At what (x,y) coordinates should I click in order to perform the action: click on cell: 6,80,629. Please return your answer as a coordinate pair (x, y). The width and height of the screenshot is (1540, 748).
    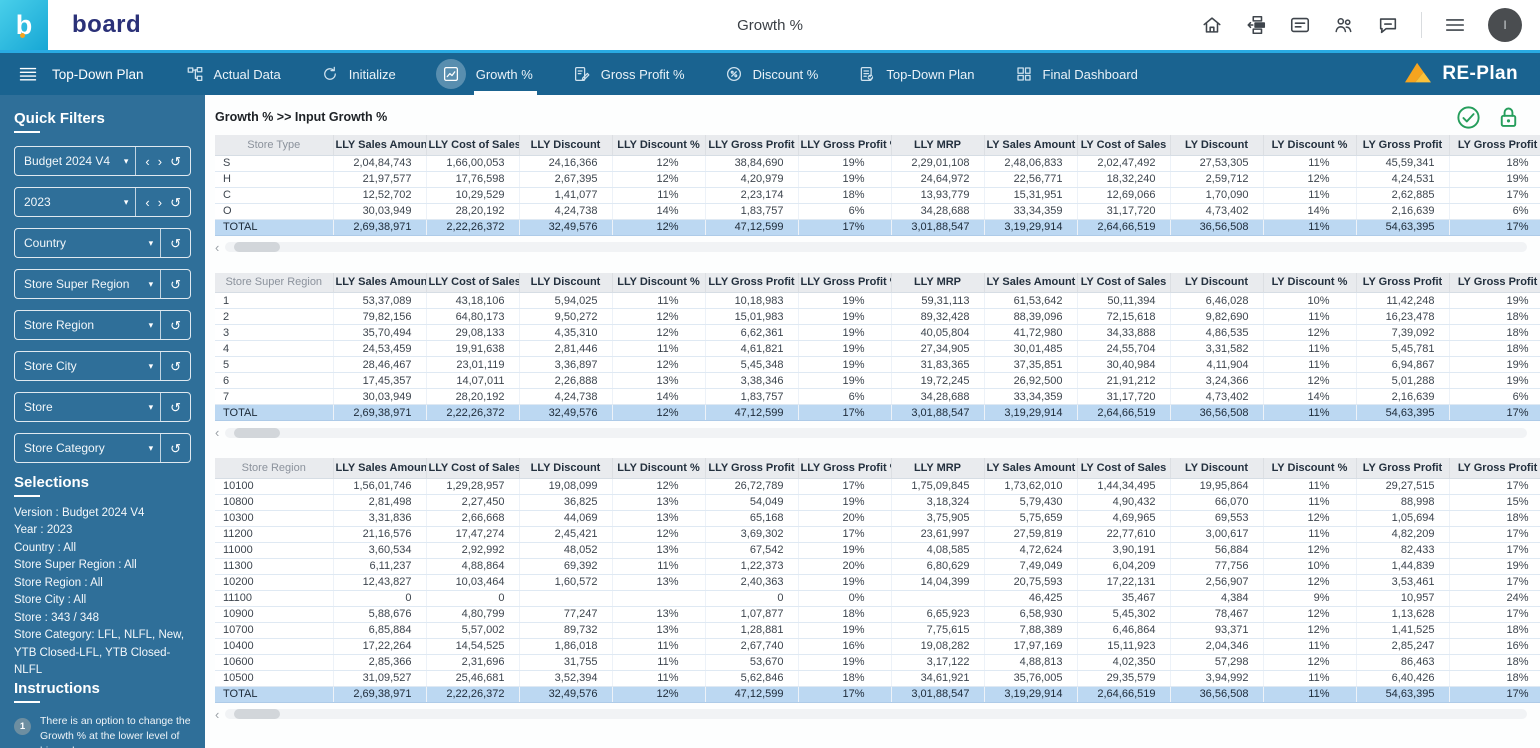
    Looking at the image, I should click on (938, 566).